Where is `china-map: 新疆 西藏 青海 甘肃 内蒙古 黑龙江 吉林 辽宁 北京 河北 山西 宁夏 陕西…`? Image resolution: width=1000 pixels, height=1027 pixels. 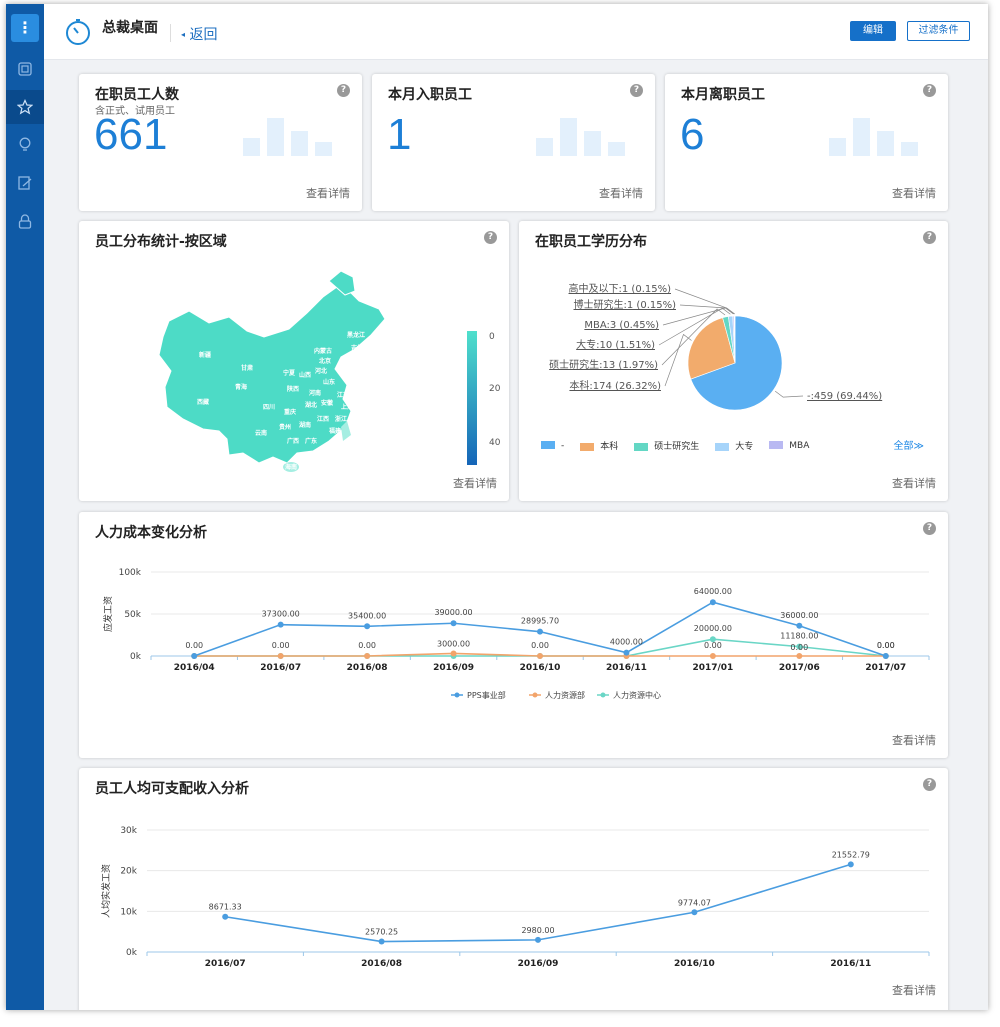
china-map: 新疆 西藏 青海 甘肃 内蒙古 黑龙江 吉林 辽宁 北京 河北 山西 宁夏 陕西… is located at coordinates (294, 376).